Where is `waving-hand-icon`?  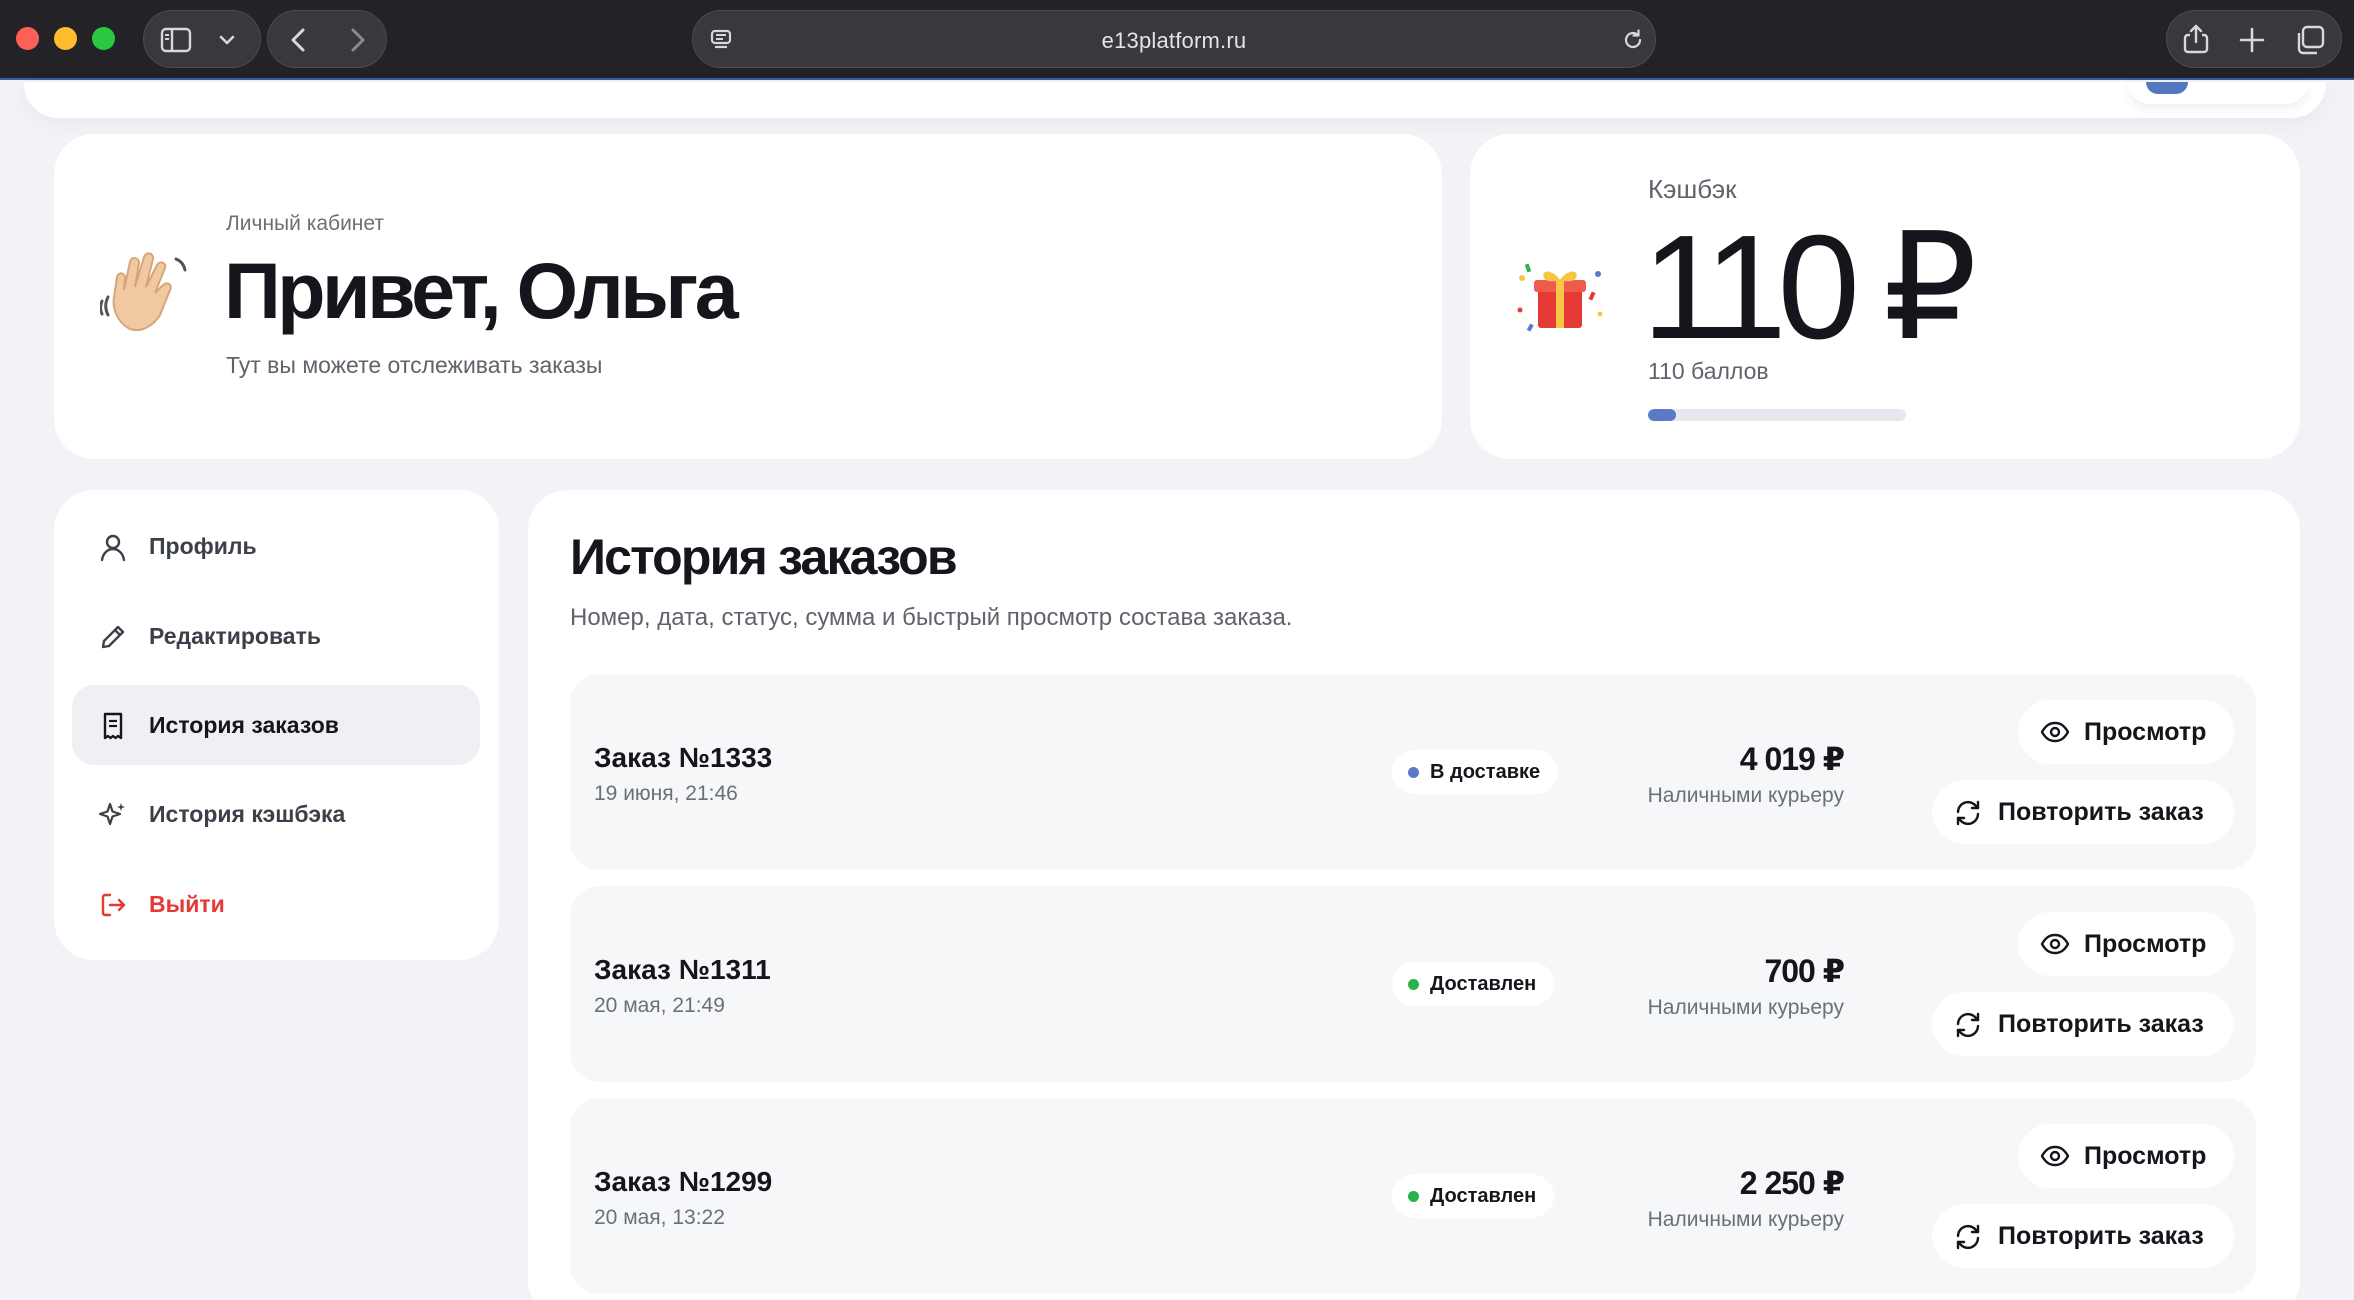 waving-hand-icon is located at coordinates (145, 293).